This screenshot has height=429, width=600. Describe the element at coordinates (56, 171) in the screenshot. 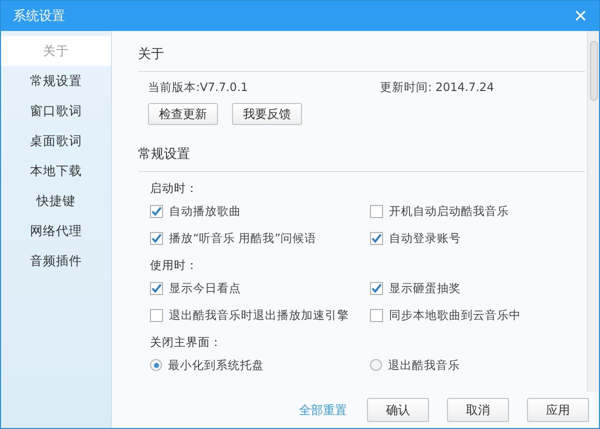

I see `sidebar-item: 本地下载` at that location.